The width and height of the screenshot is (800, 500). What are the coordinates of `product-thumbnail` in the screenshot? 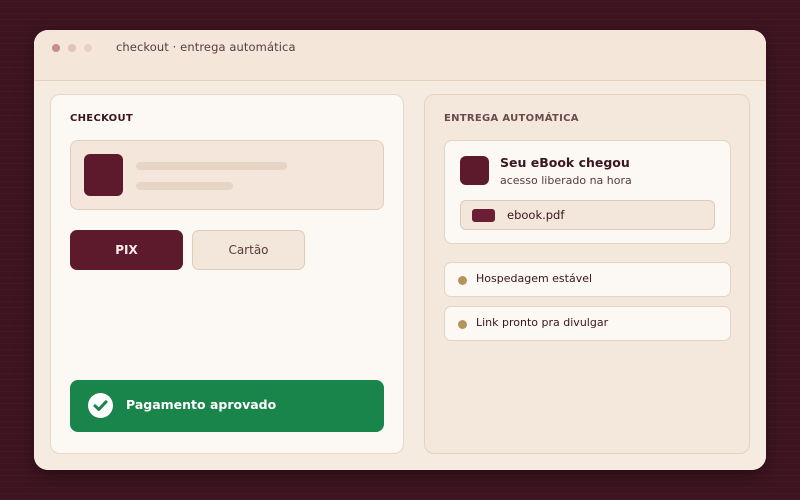 It's located at (103, 175).